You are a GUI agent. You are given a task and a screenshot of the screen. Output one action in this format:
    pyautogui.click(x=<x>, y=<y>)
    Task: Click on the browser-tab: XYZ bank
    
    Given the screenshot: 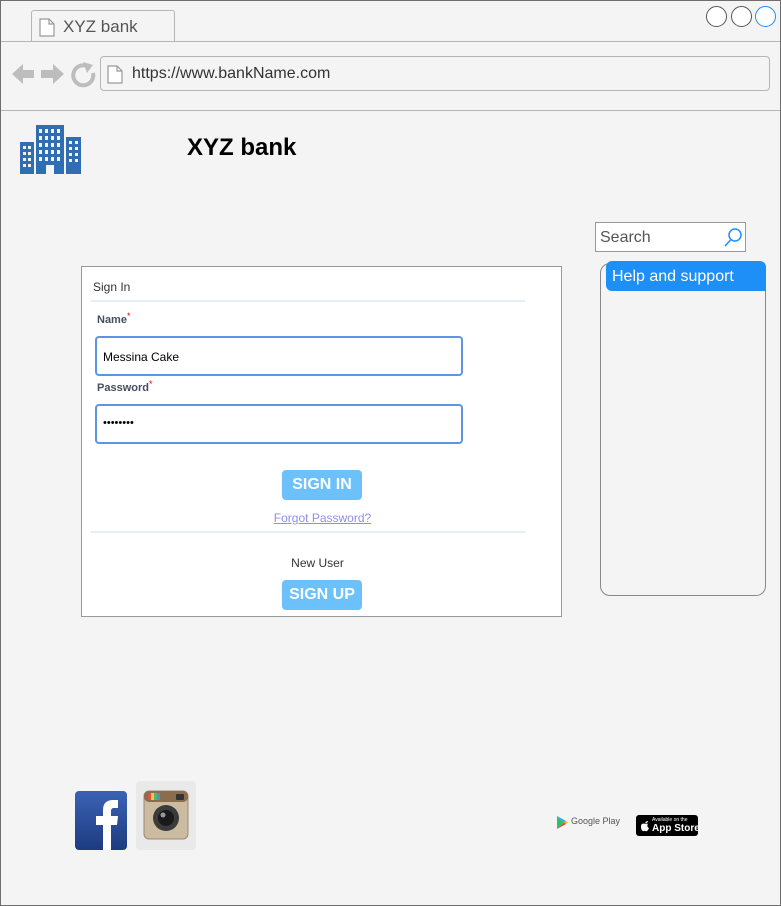 What is the action you would take?
    pyautogui.click(x=103, y=25)
    